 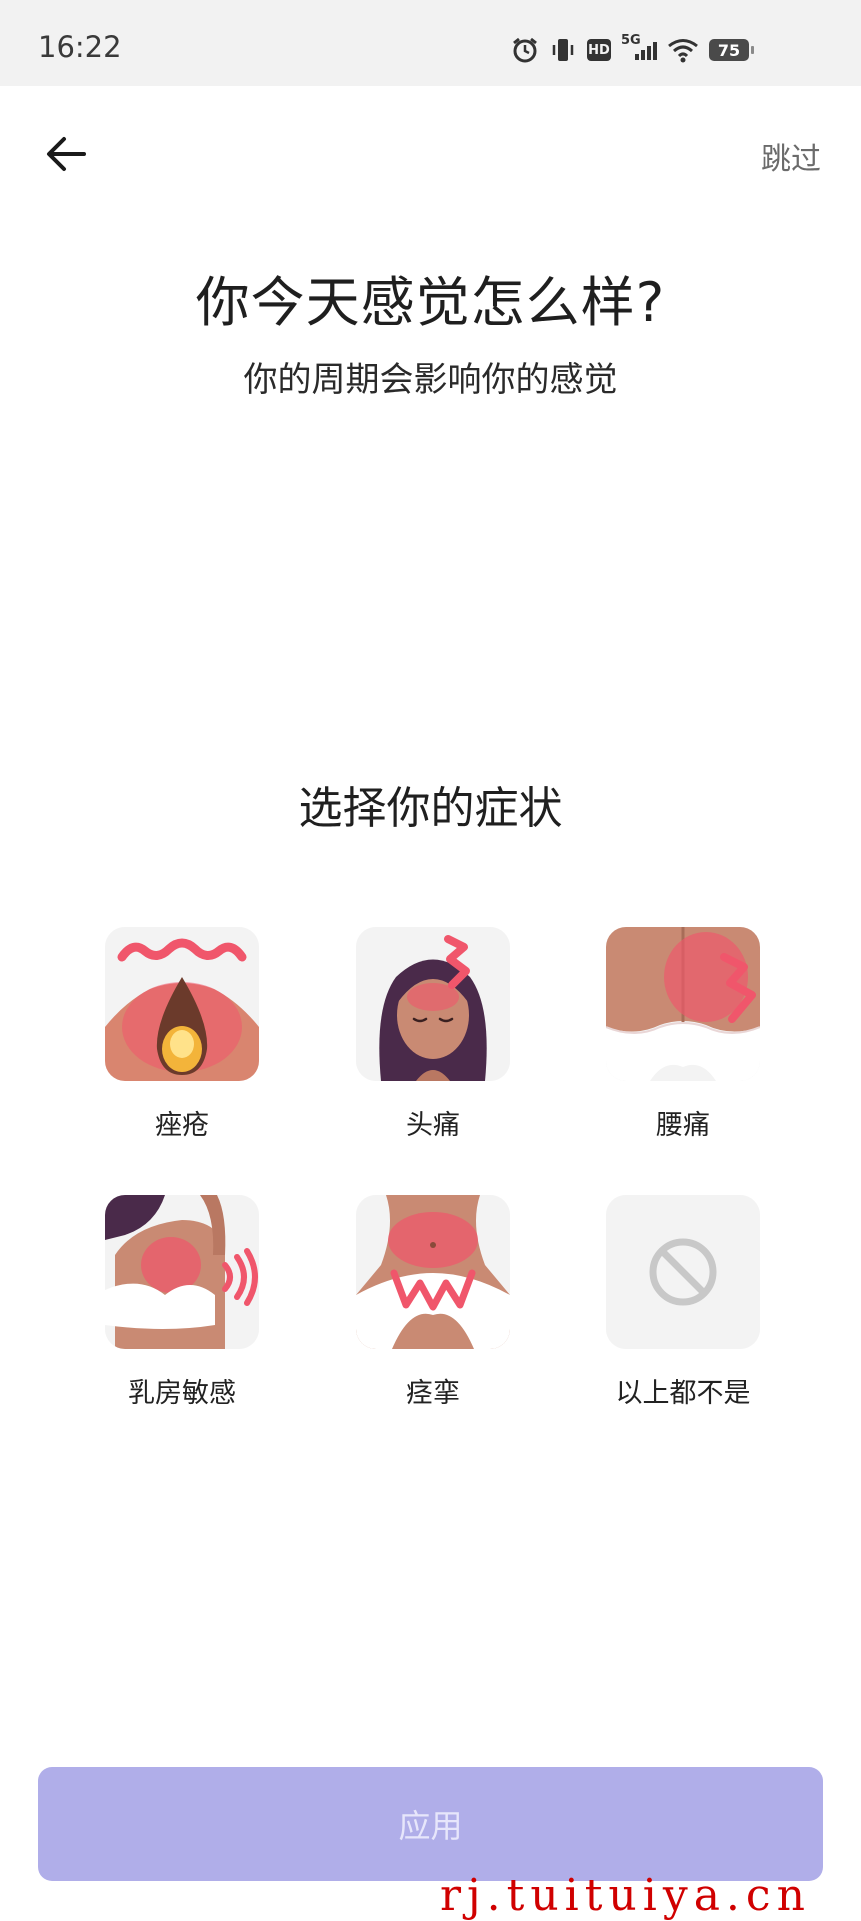 What do you see at coordinates (433, 1004) in the screenshot?
I see `headache-icon` at bounding box center [433, 1004].